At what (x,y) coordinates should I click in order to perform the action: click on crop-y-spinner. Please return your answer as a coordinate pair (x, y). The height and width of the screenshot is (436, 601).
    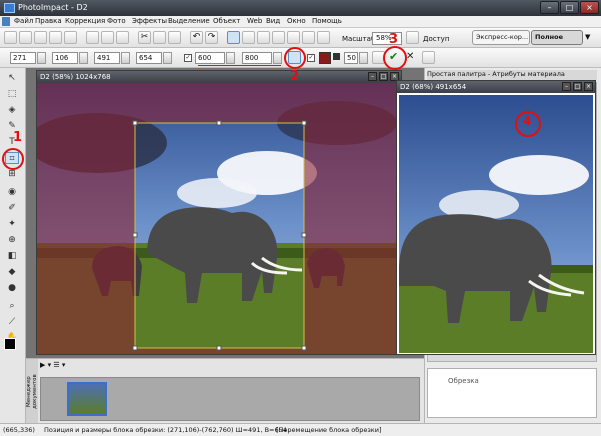
    Looking at the image, I should click on (83, 58).